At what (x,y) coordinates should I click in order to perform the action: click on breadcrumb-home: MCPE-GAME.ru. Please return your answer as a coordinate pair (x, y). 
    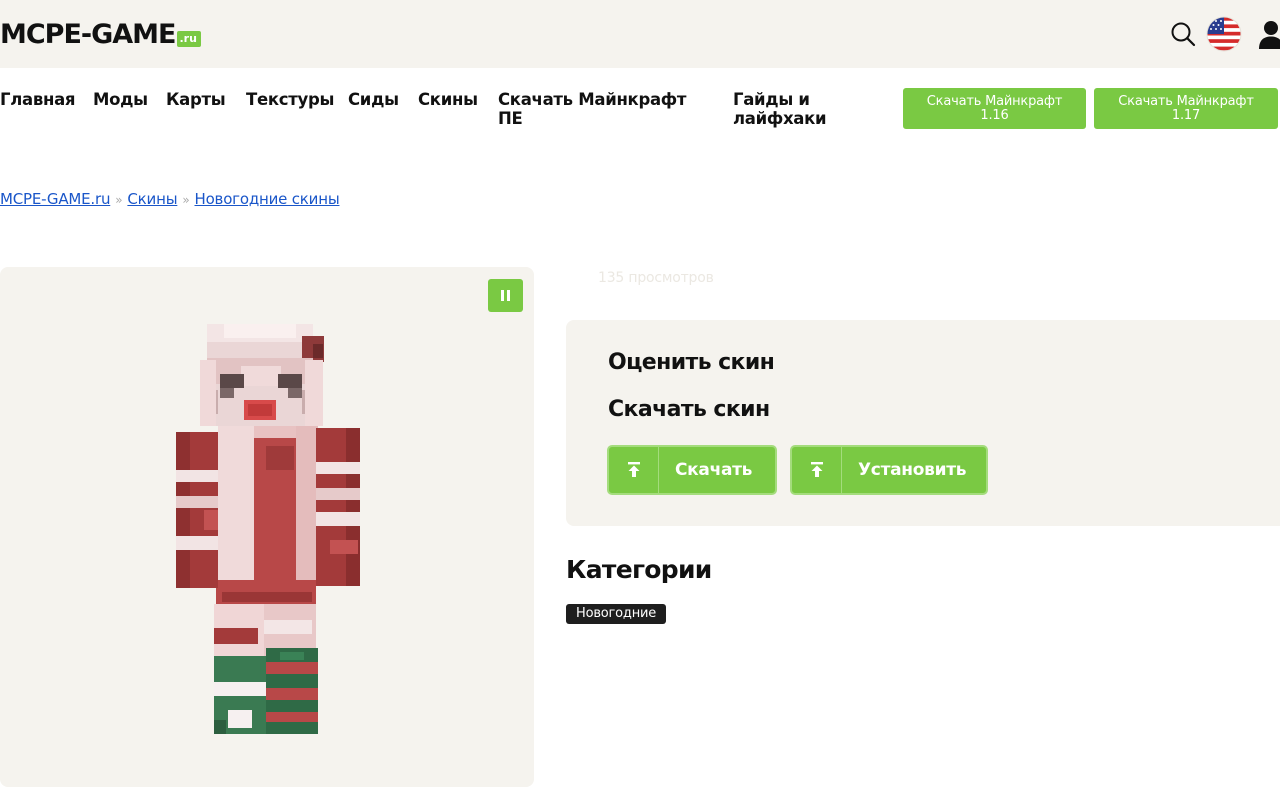
    Looking at the image, I should click on (55, 199).